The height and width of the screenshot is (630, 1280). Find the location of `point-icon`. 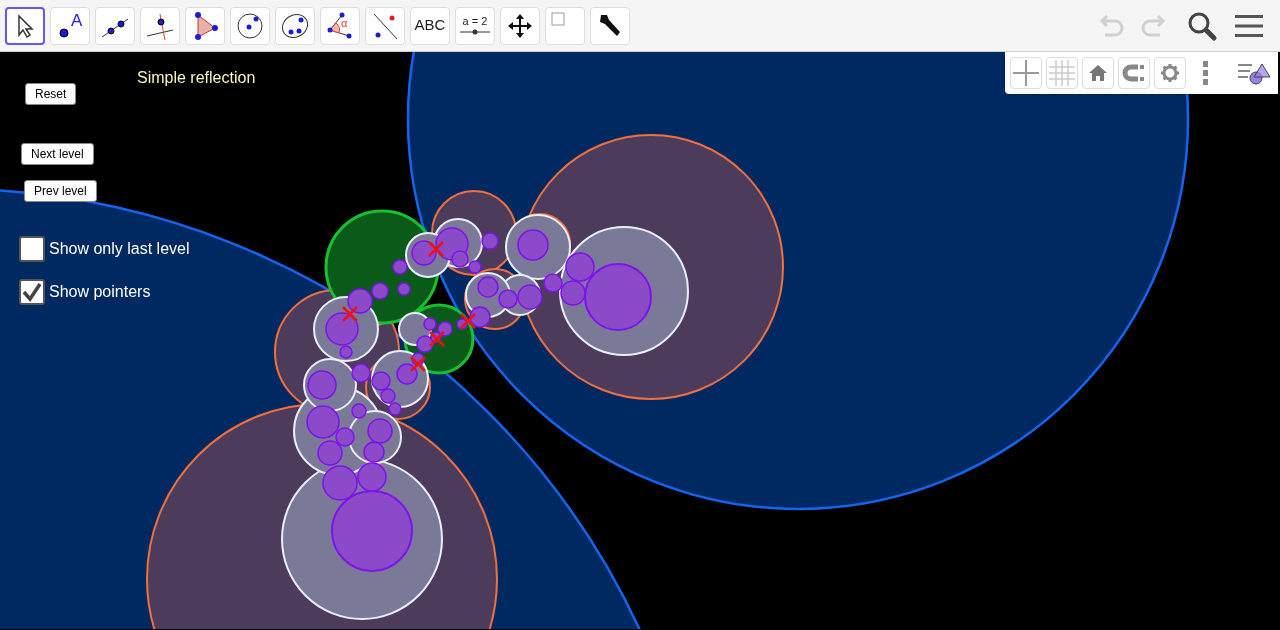

point-icon is located at coordinates (64, 32).